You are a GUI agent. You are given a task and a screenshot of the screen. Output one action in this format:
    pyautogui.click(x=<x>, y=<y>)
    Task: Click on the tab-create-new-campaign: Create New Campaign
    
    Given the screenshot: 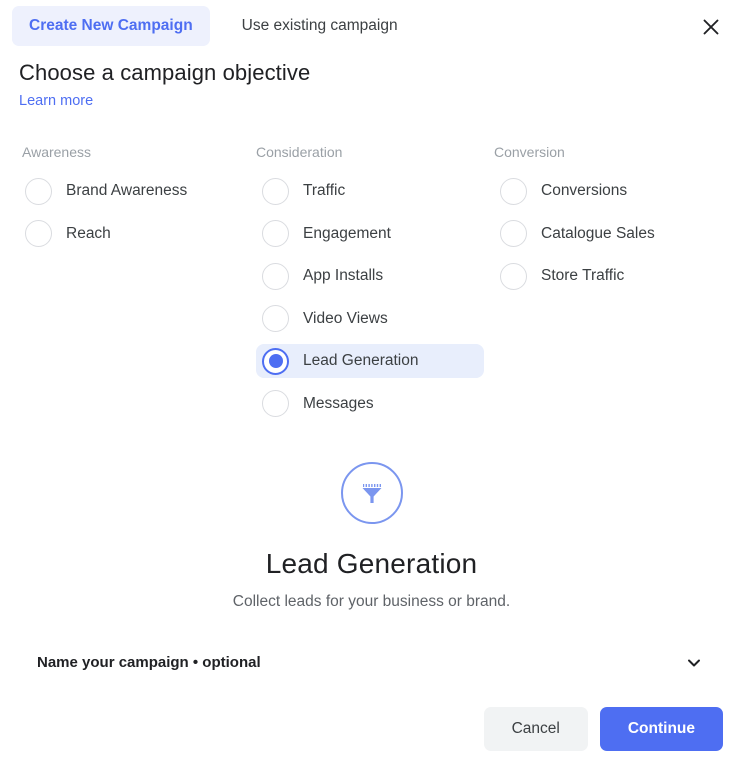 What is the action you would take?
    pyautogui.click(x=111, y=26)
    